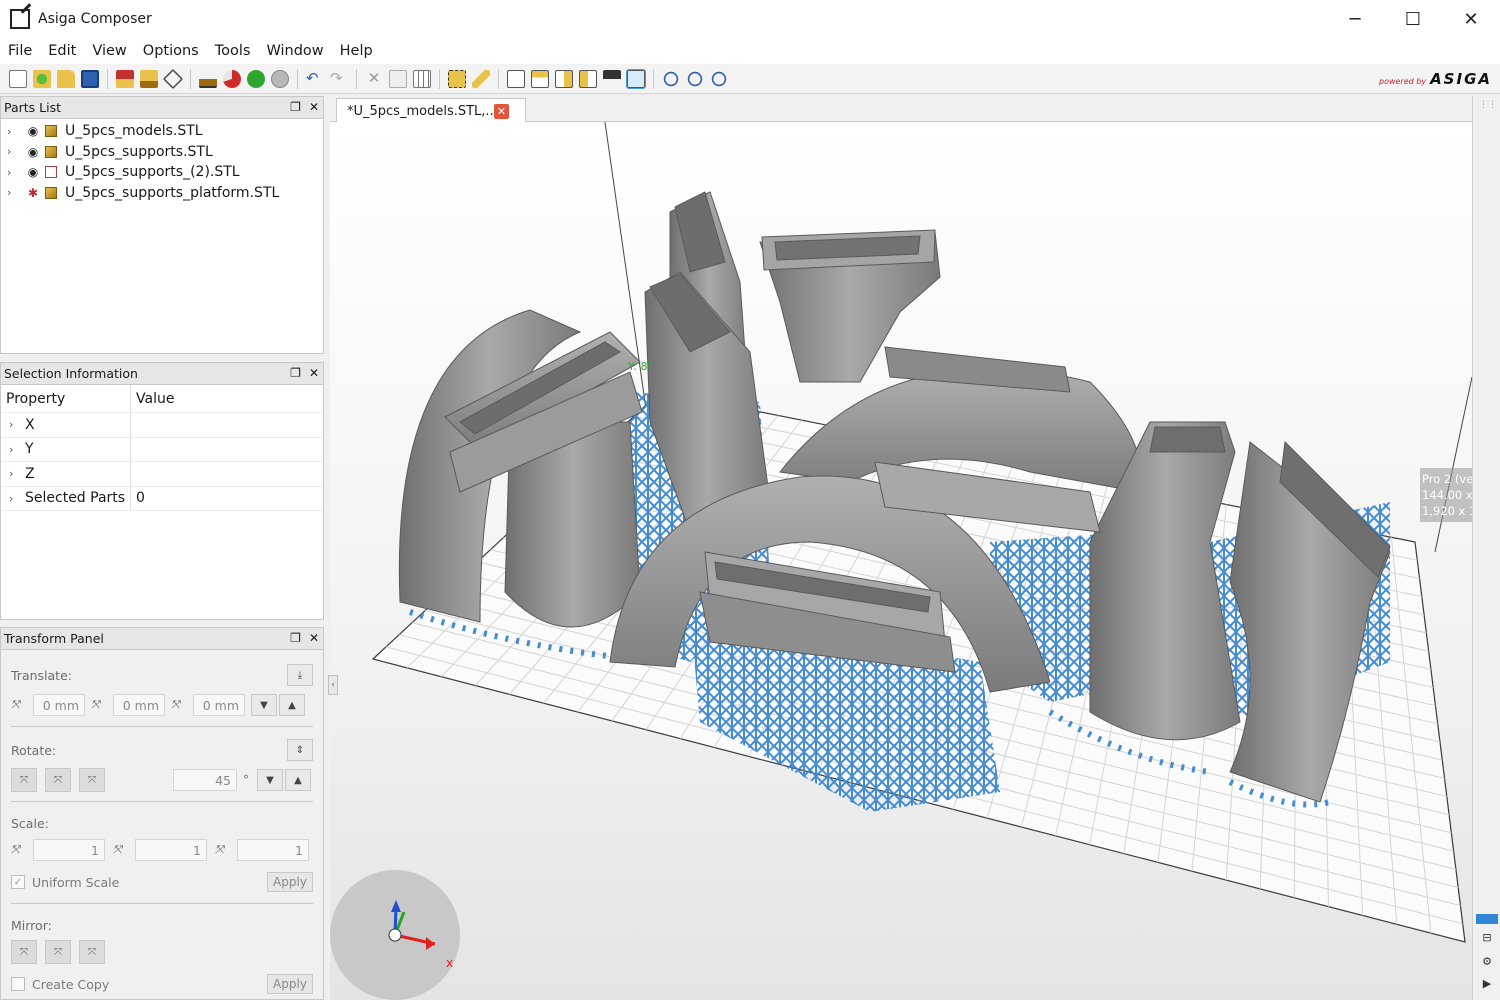  What do you see at coordinates (162, 131) in the screenshot?
I see `part-row: › ◉ U_5pcs_models.STL` at bounding box center [162, 131].